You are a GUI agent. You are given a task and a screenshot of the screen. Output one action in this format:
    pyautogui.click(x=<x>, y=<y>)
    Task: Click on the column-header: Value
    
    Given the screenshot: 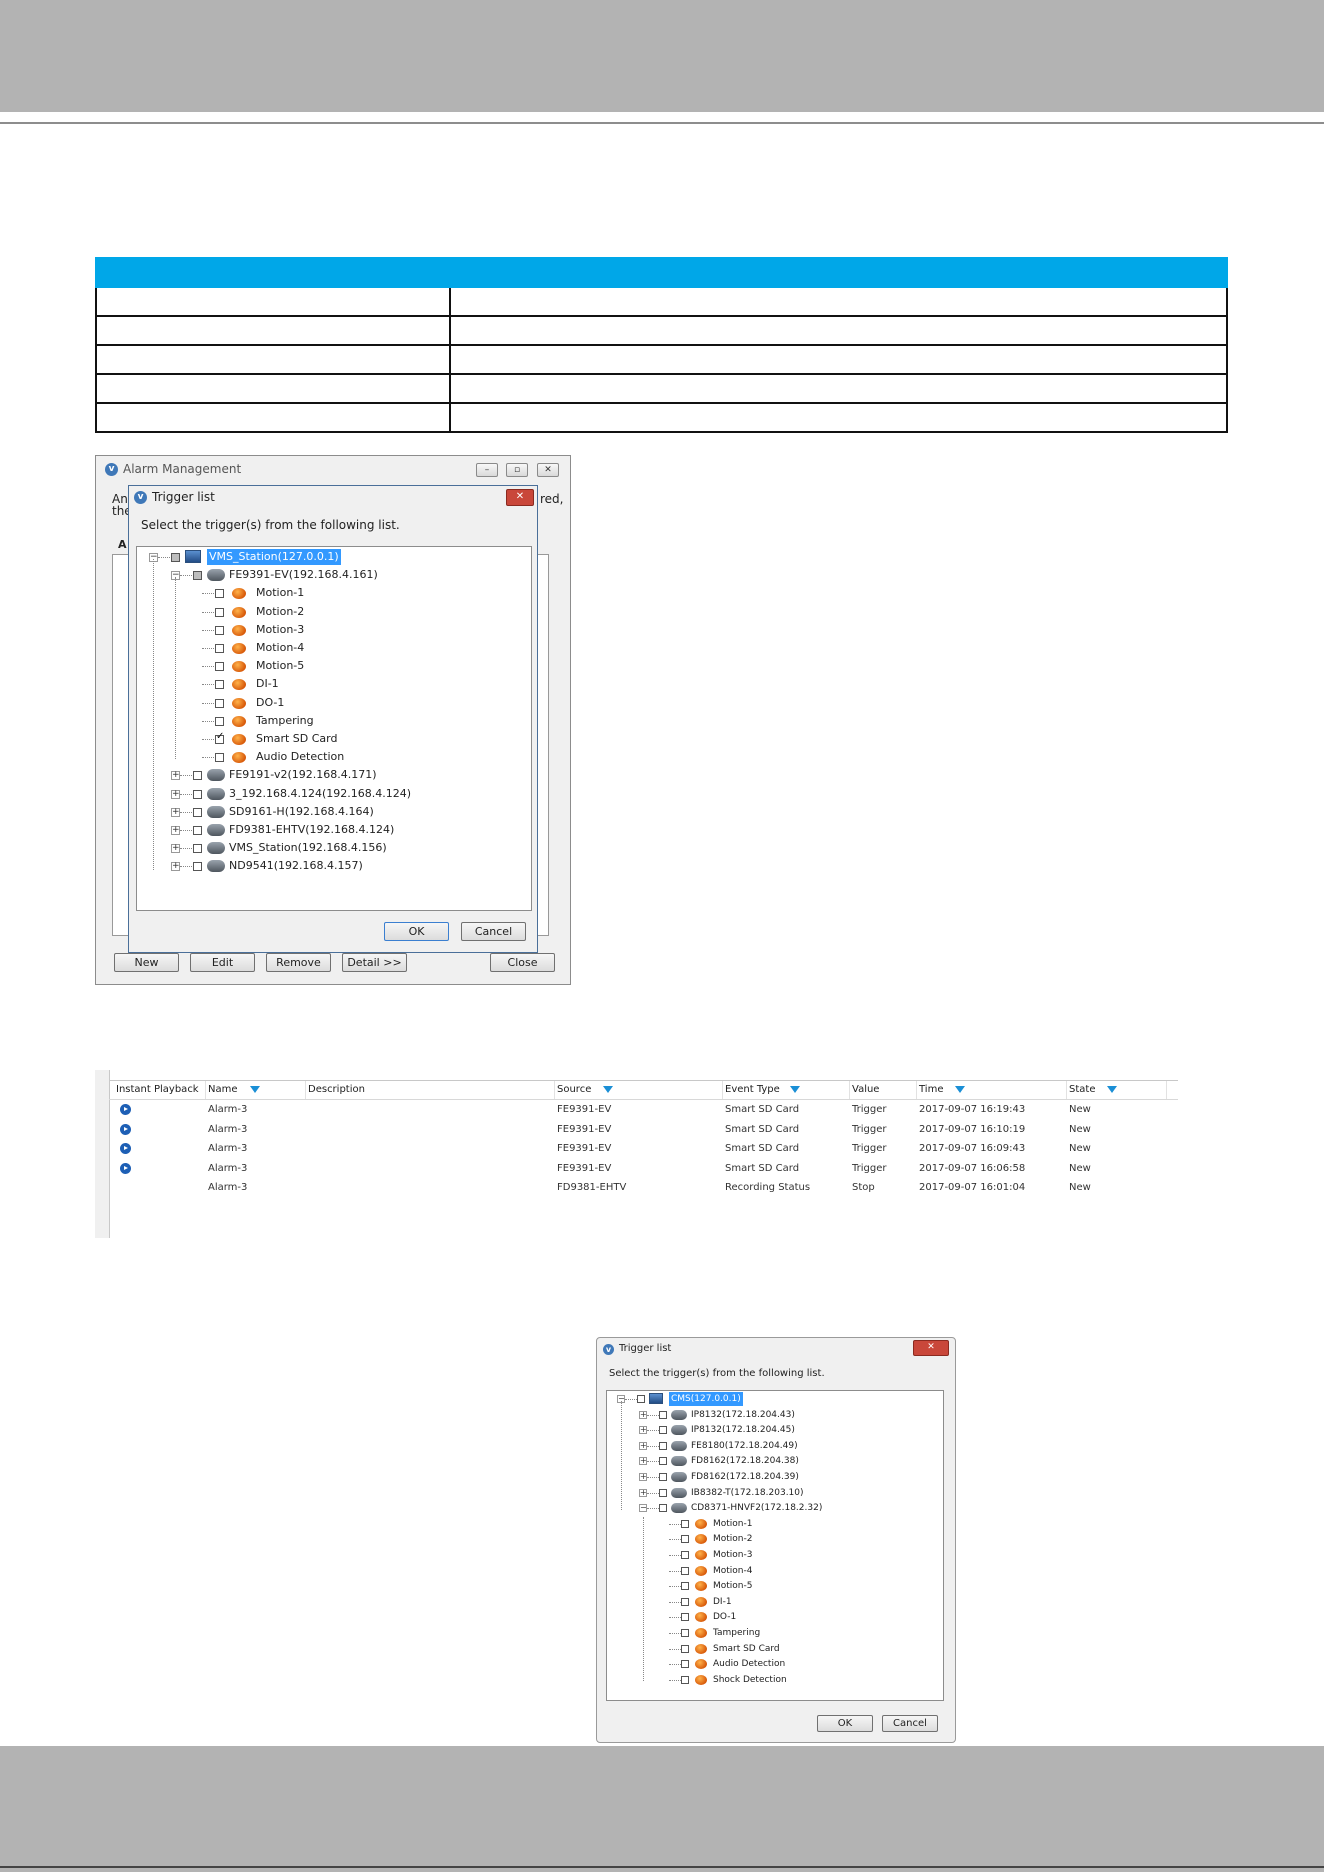 What is the action you would take?
    pyautogui.click(x=883, y=1090)
    